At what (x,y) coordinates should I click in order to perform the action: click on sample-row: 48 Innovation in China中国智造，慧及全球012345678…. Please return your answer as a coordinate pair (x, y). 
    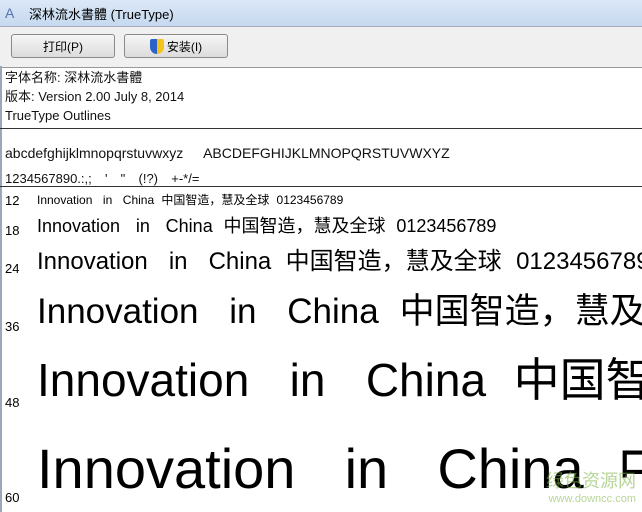
    Looking at the image, I should click on (321, 381).